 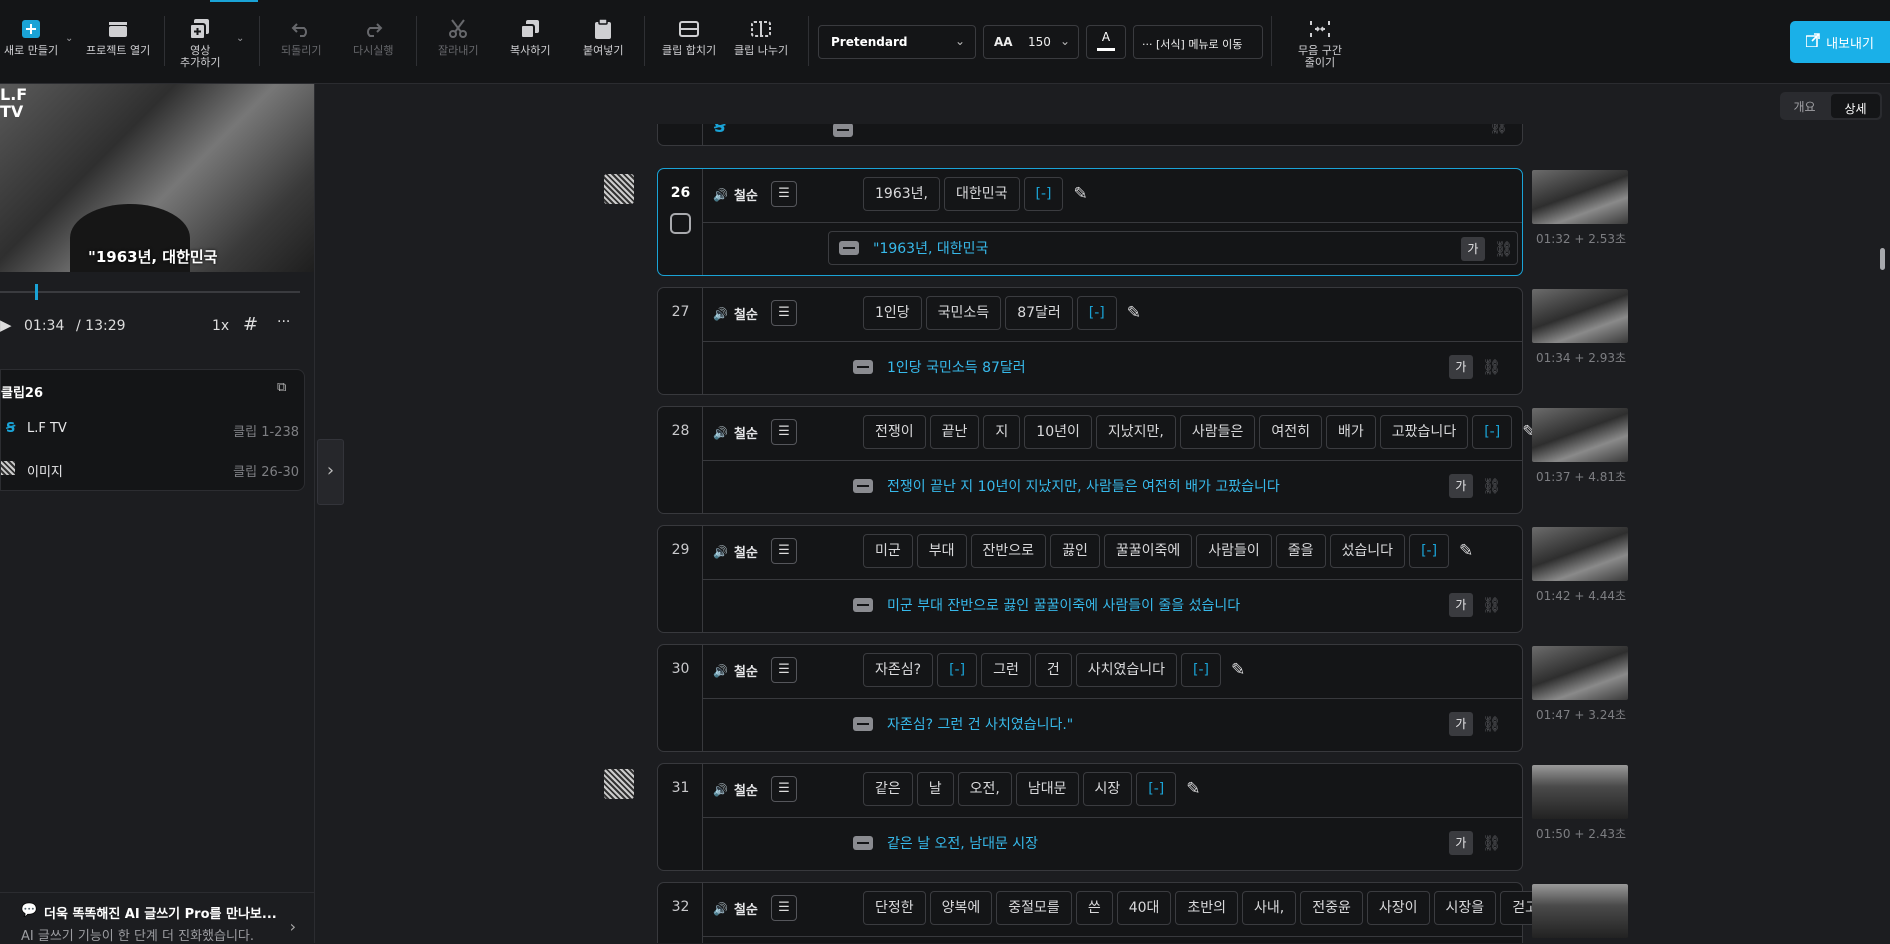 What do you see at coordinates (1174, 843) in the screenshot?
I see `subtitle-row: 같은 날 오전, 남대문 시장 가 ⛓` at bounding box center [1174, 843].